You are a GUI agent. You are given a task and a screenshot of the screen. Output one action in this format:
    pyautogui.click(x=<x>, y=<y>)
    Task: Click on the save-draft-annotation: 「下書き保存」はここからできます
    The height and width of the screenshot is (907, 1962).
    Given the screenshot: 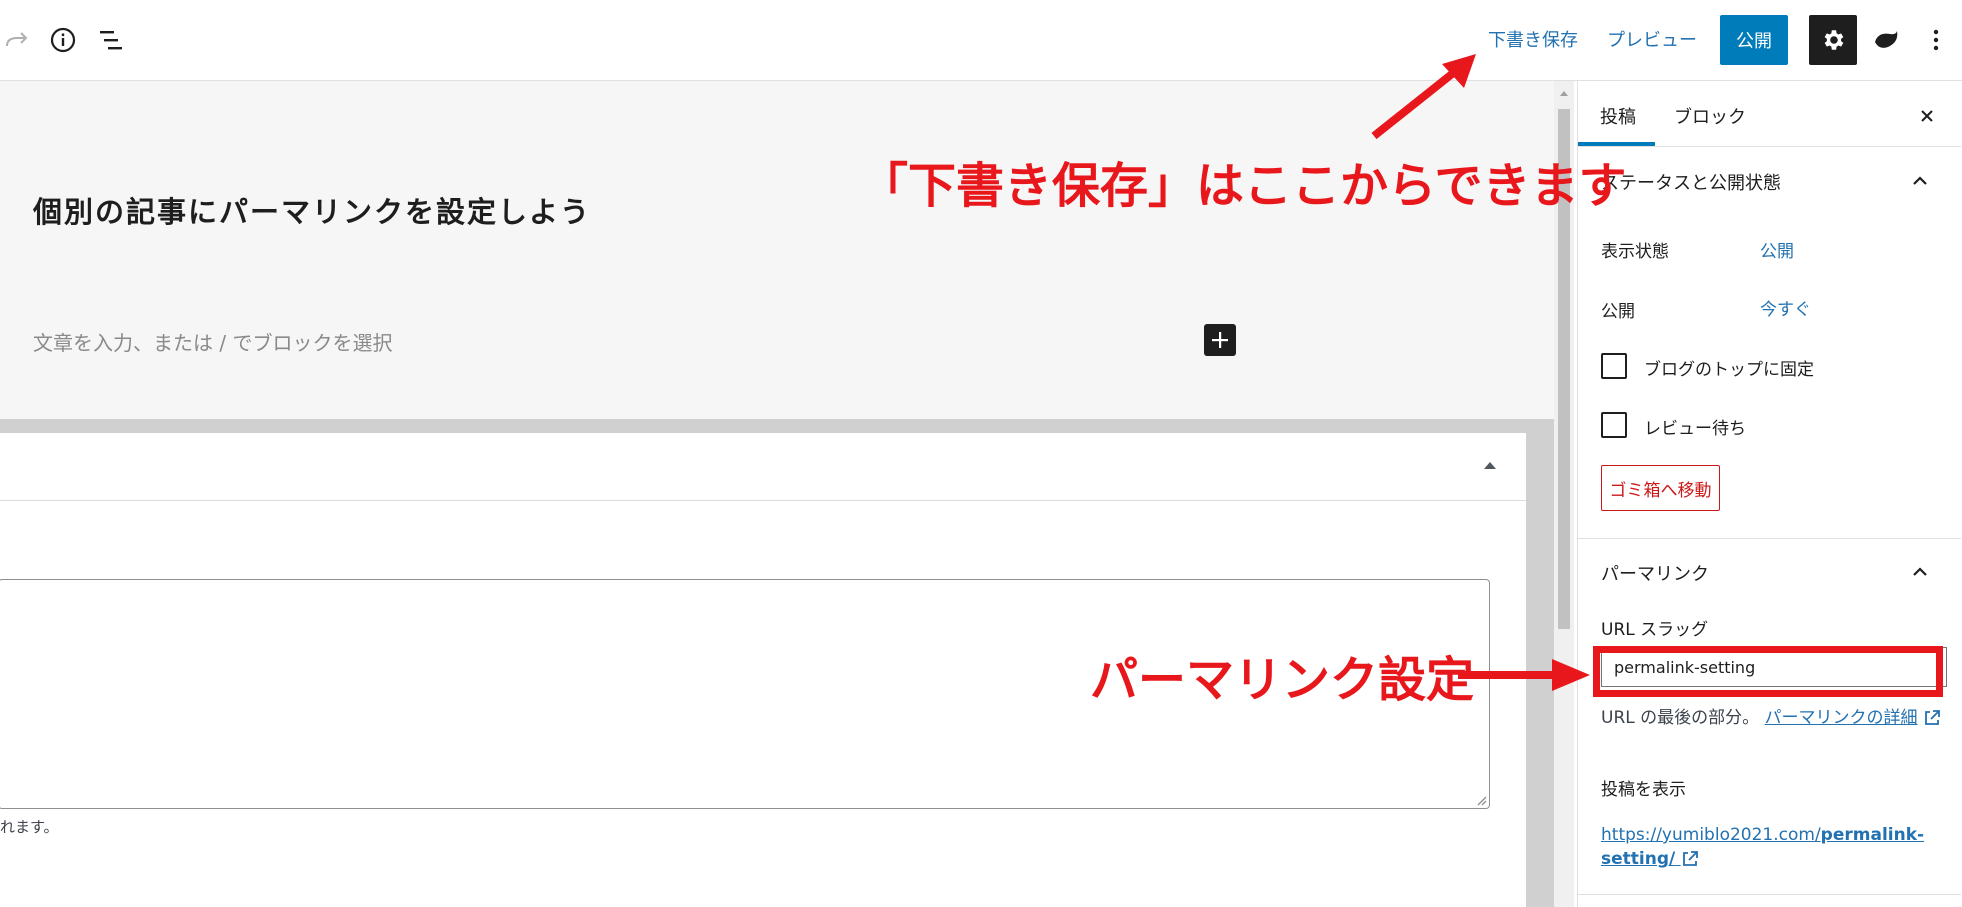 What is the action you would take?
    pyautogui.click(x=1243, y=186)
    